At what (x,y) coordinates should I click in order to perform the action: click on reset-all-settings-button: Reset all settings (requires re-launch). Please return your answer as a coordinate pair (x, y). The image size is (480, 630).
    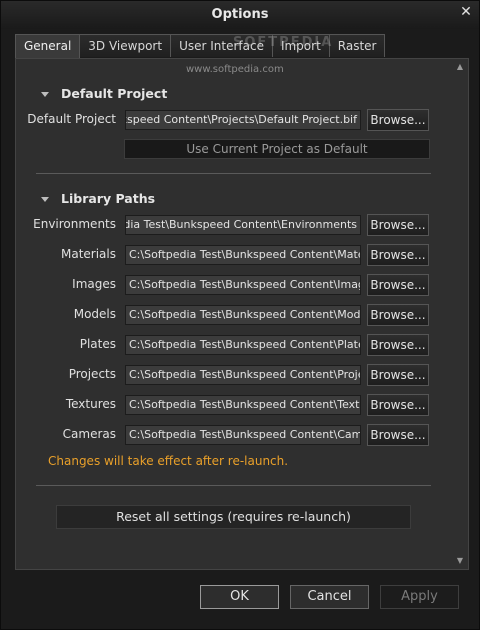
    Looking at the image, I should click on (233, 517).